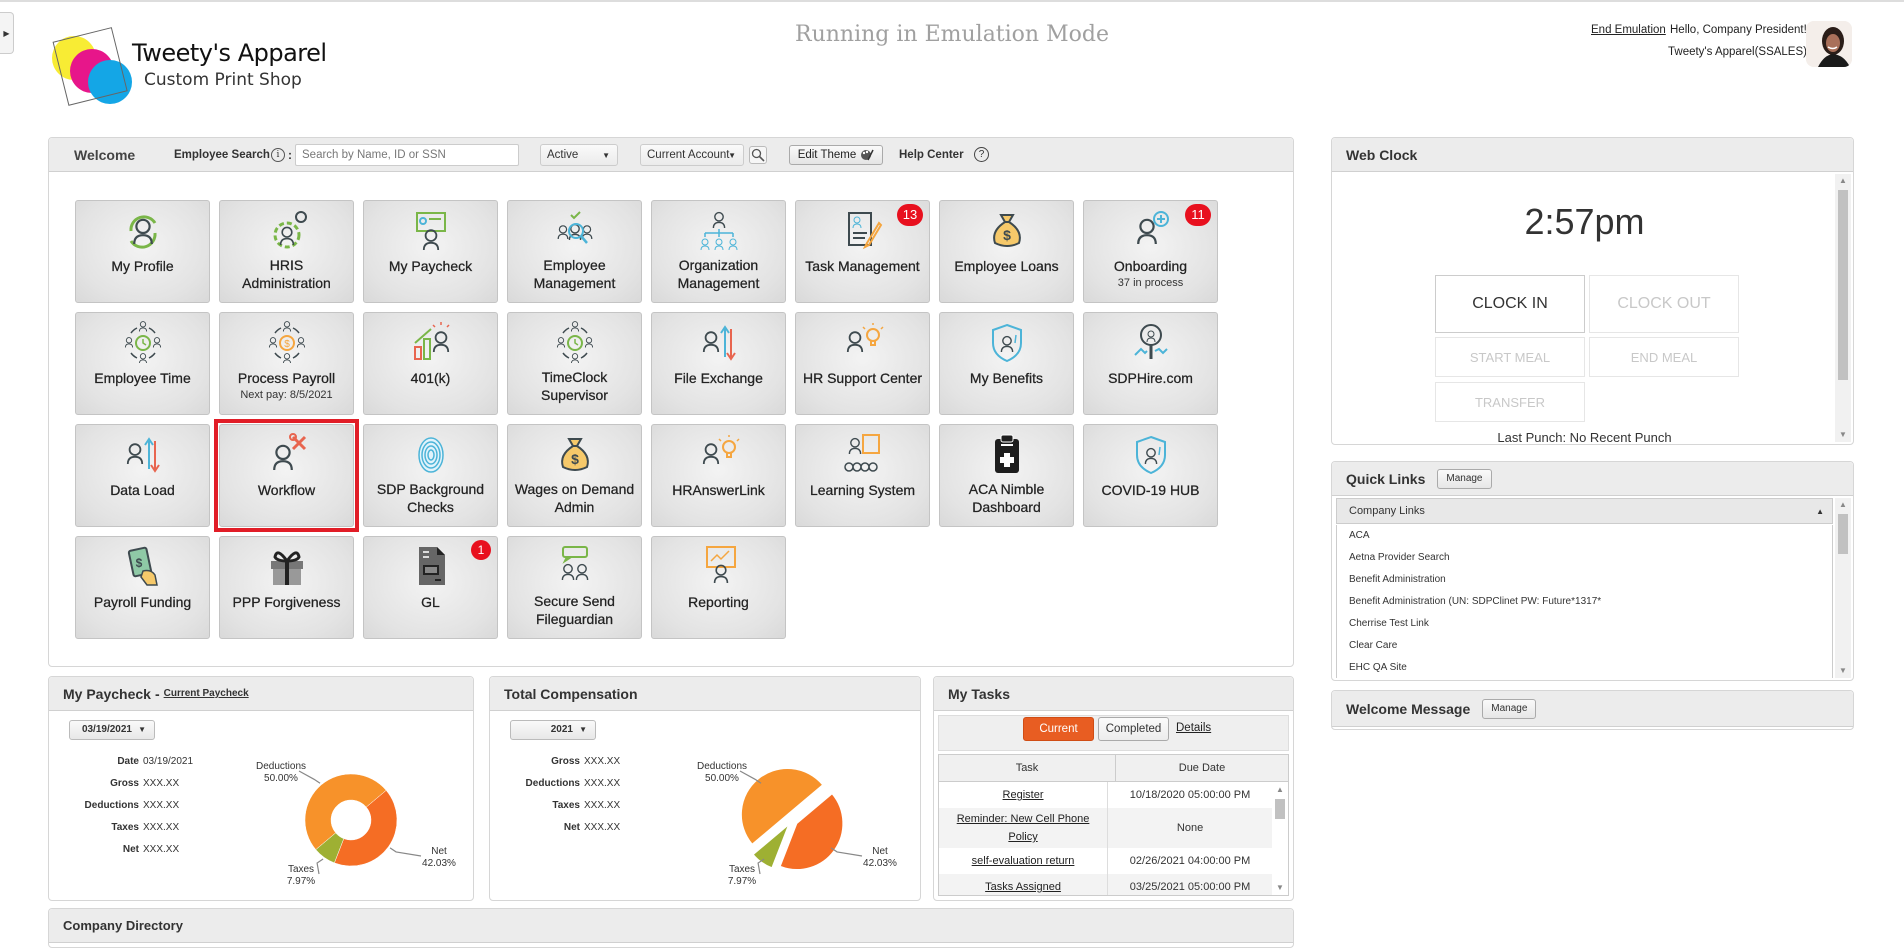 This screenshot has height=948, width=1904. I want to click on tile-label: My Profile, so click(142, 266).